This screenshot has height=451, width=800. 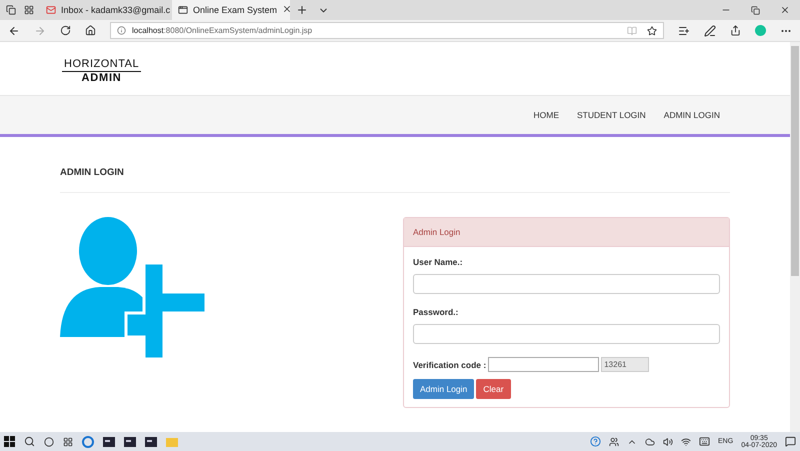 I want to click on panel-title: Admin Login, so click(x=566, y=232).